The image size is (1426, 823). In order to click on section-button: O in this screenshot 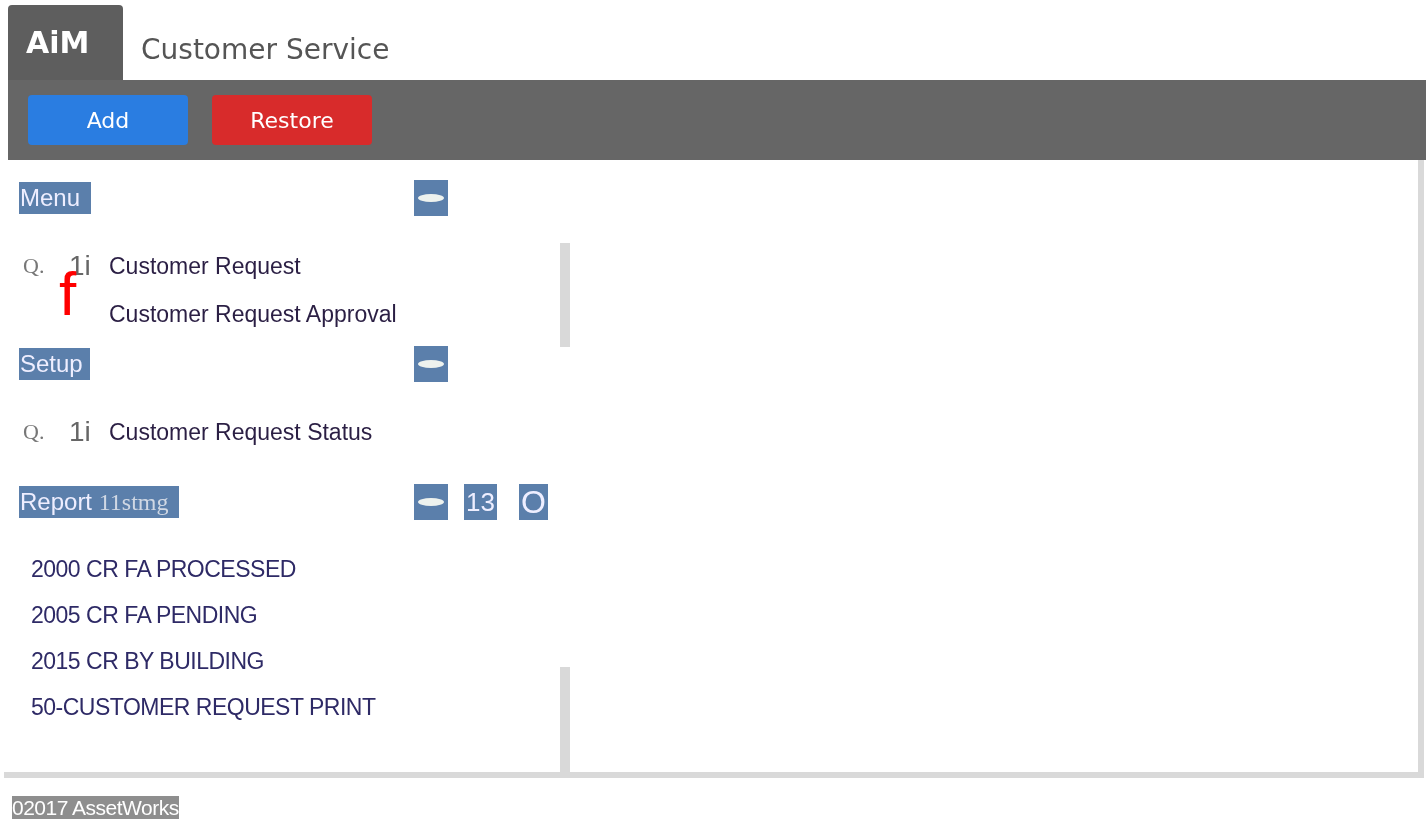, I will do `click(533, 502)`.